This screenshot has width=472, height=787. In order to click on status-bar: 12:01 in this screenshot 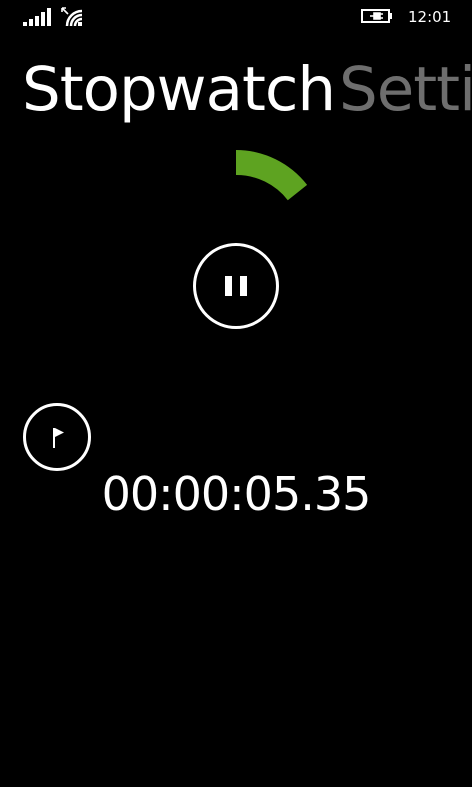, I will do `click(236, 18)`.